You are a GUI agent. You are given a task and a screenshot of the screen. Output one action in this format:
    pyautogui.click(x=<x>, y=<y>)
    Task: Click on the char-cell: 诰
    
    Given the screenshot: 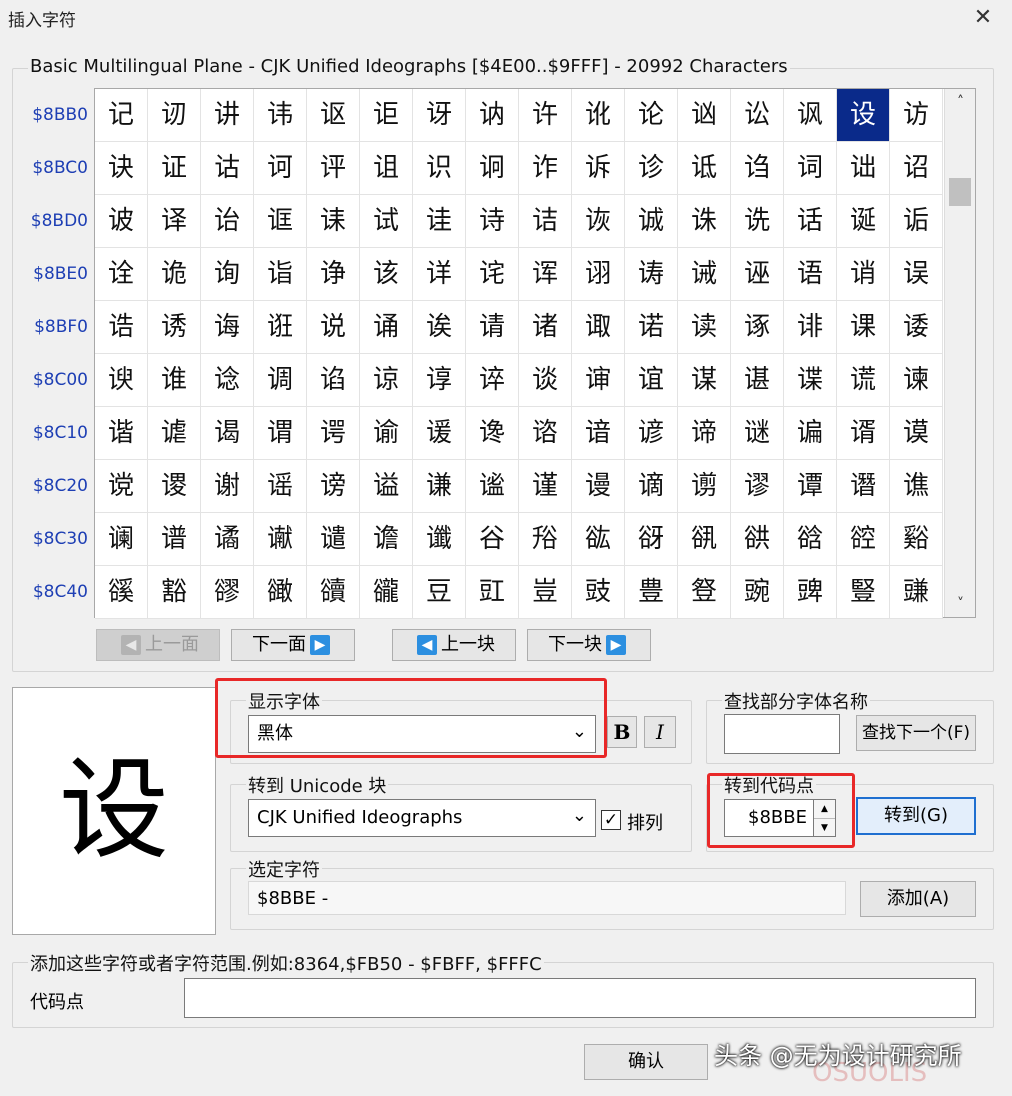 What is the action you would take?
    pyautogui.click(x=121, y=327)
    